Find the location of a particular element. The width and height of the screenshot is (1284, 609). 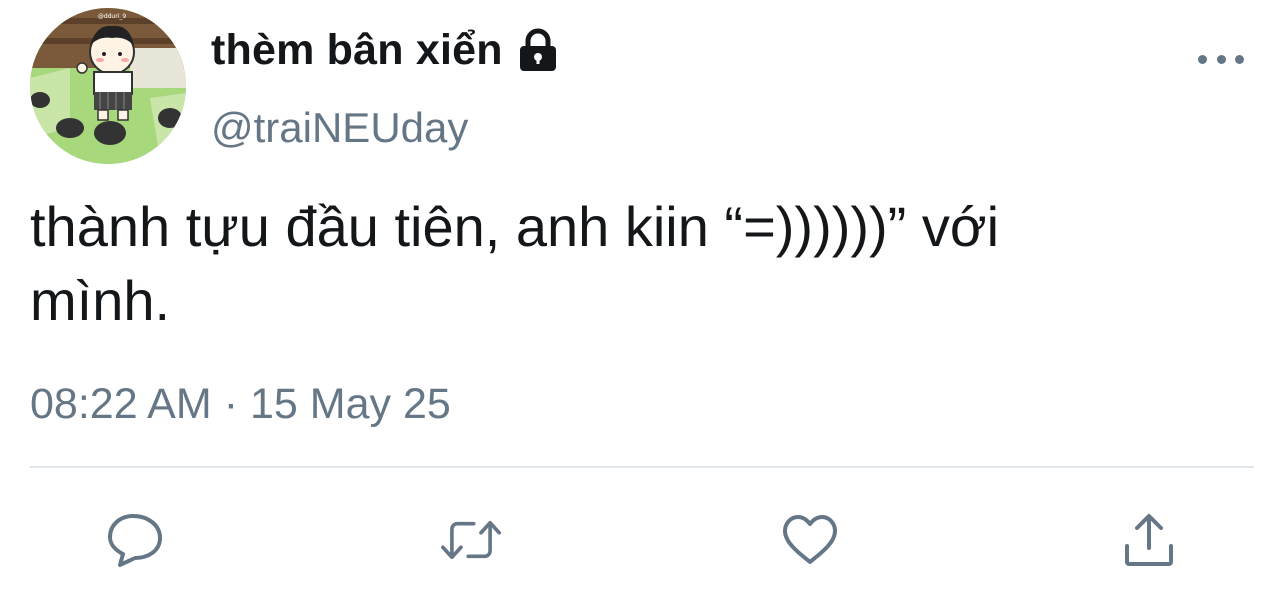

avatar: @dduri_9 is located at coordinates (108, 86).